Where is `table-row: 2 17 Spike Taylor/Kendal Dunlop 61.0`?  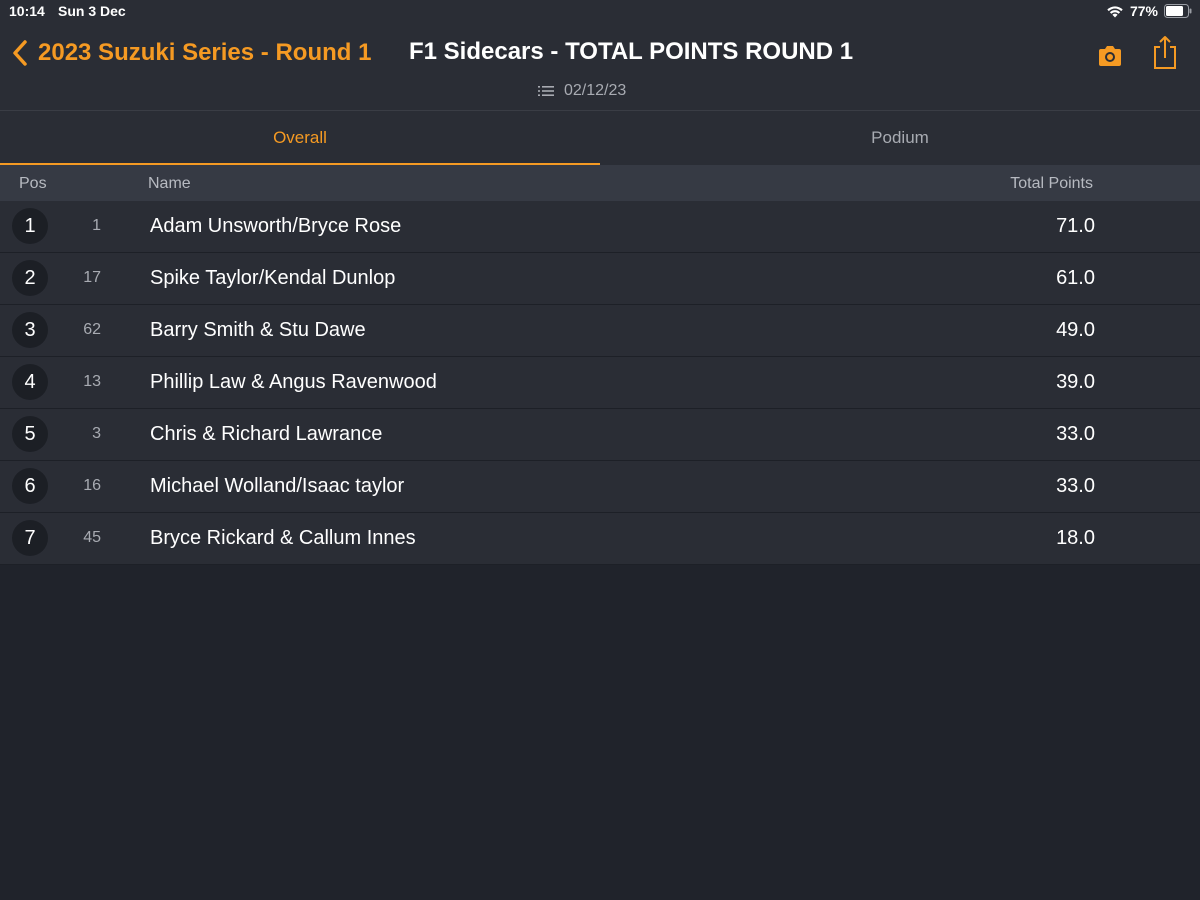
table-row: 2 17 Spike Taylor/Kendal Dunlop 61.0 is located at coordinates (600, 279).